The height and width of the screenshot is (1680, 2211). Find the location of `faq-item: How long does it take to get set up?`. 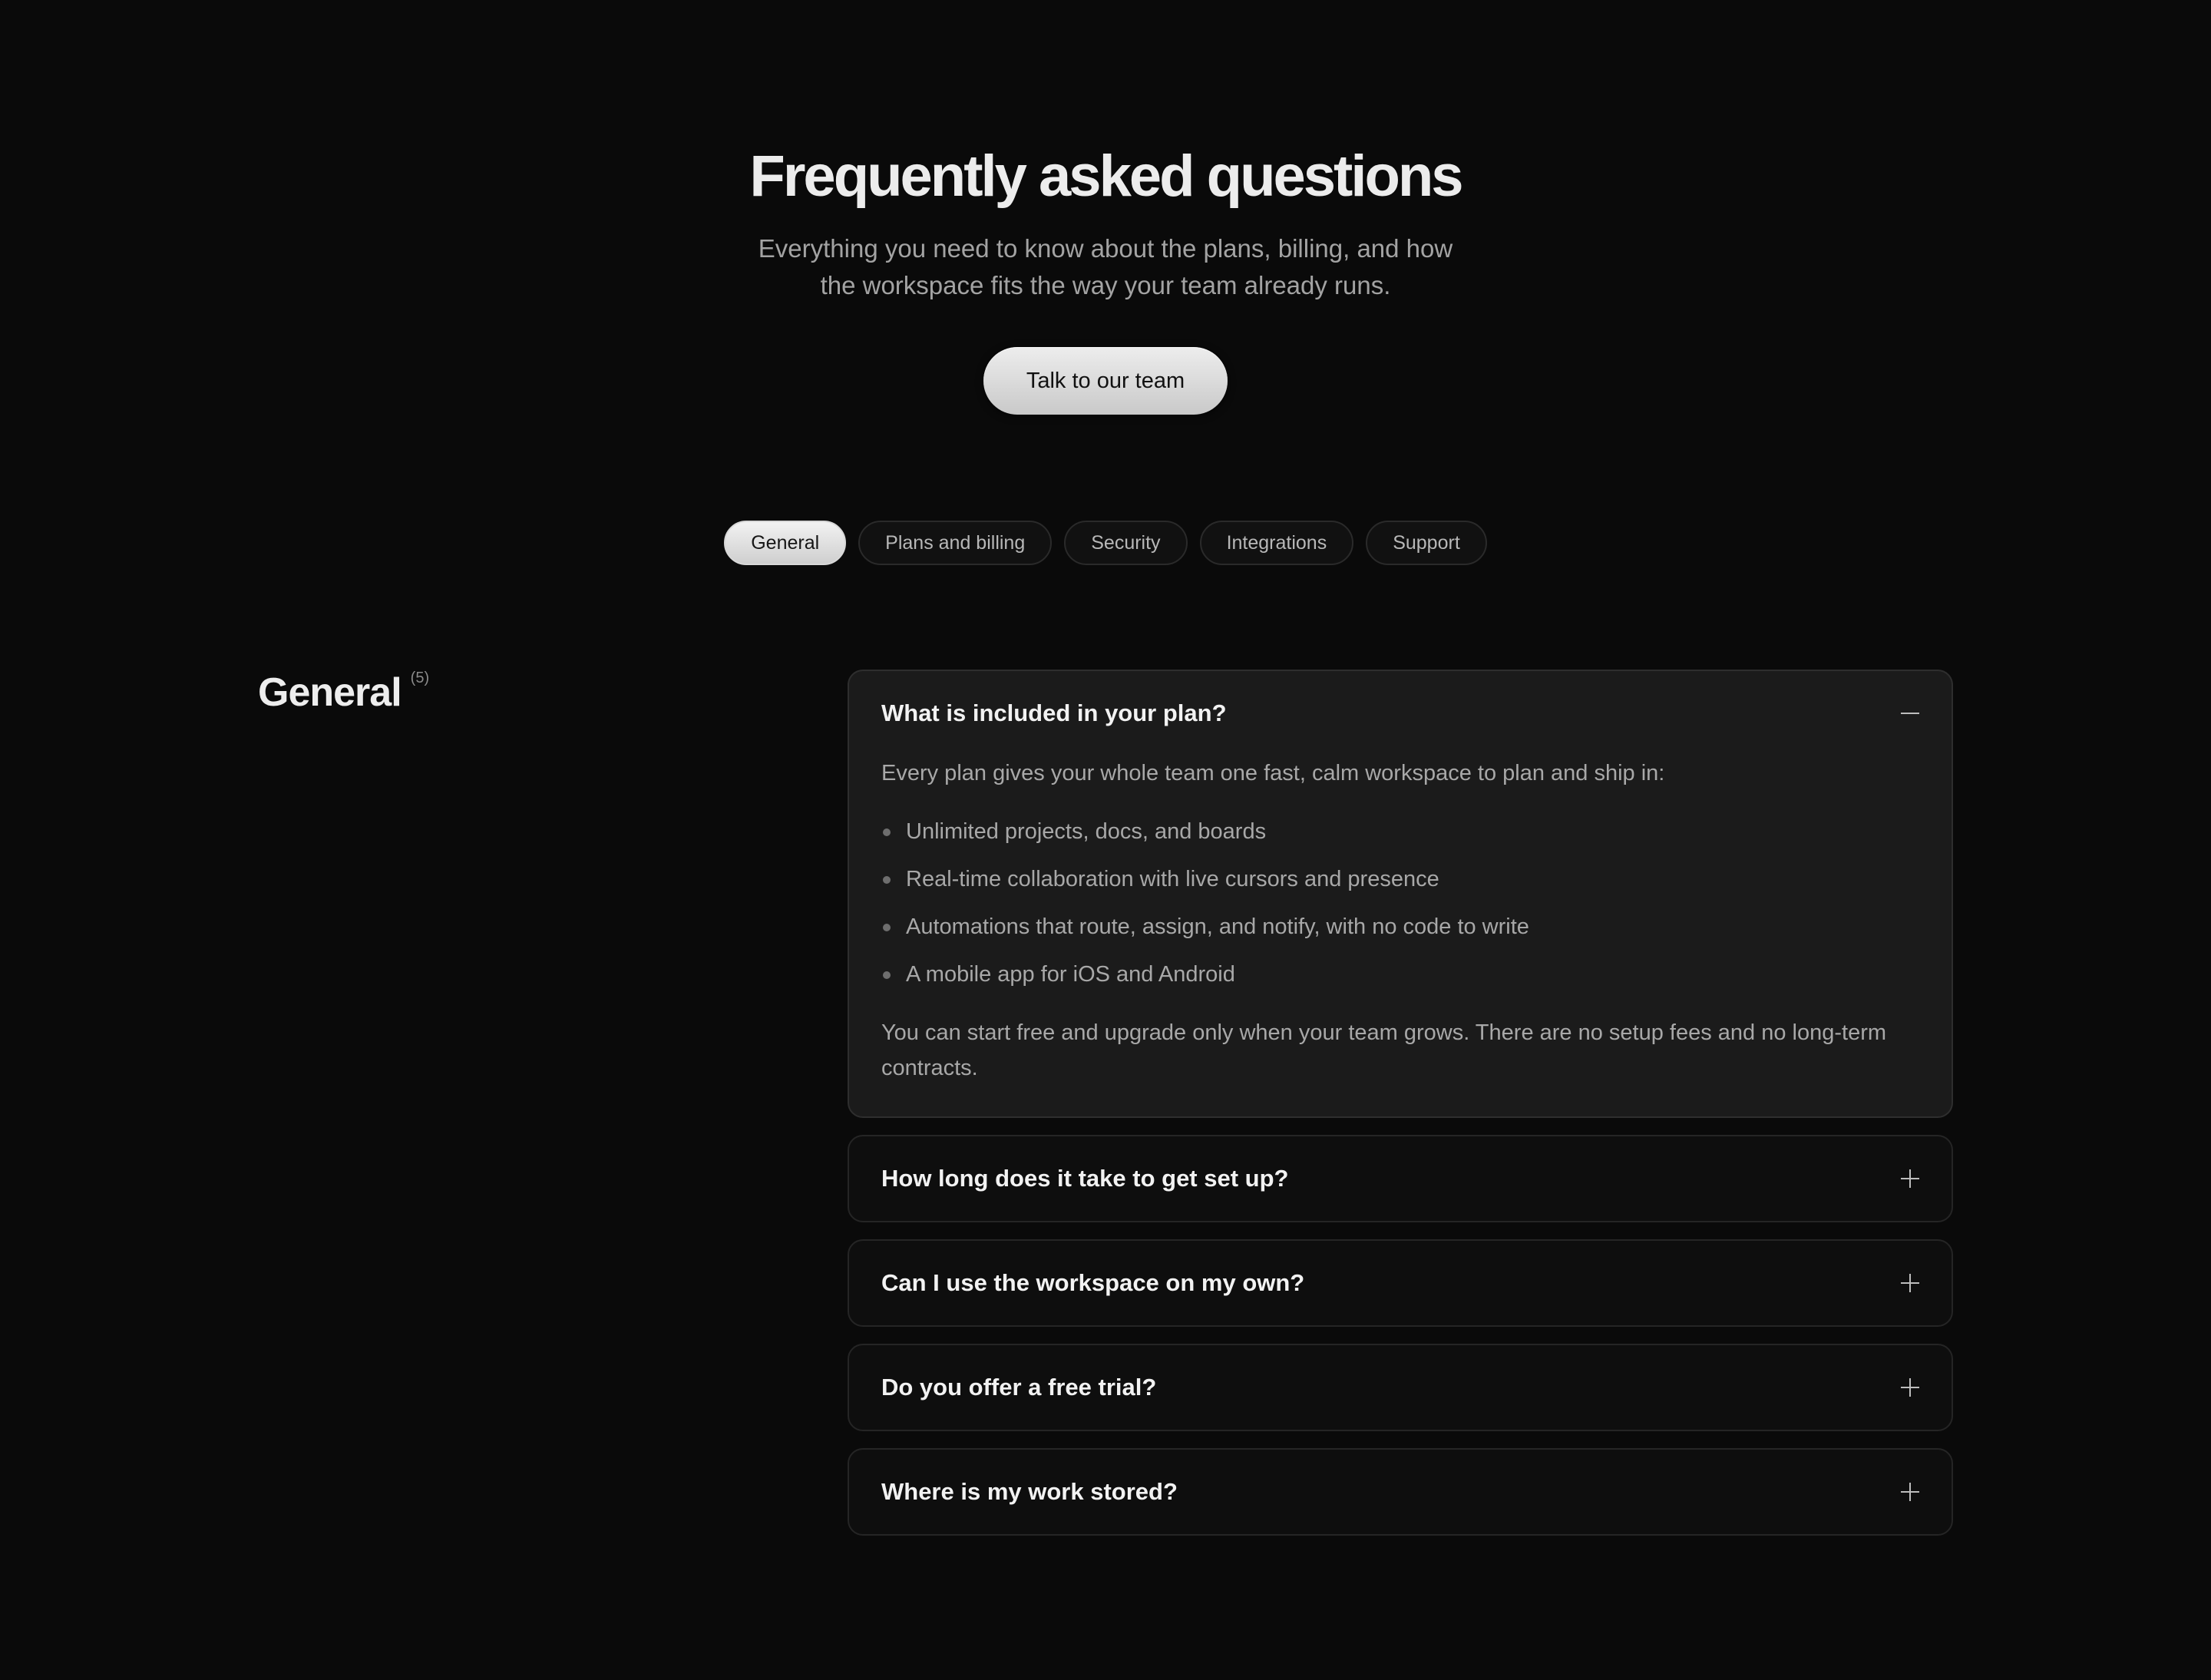

faq-item: How long does it take to get set up? is located at coordinates (1401, 1178).